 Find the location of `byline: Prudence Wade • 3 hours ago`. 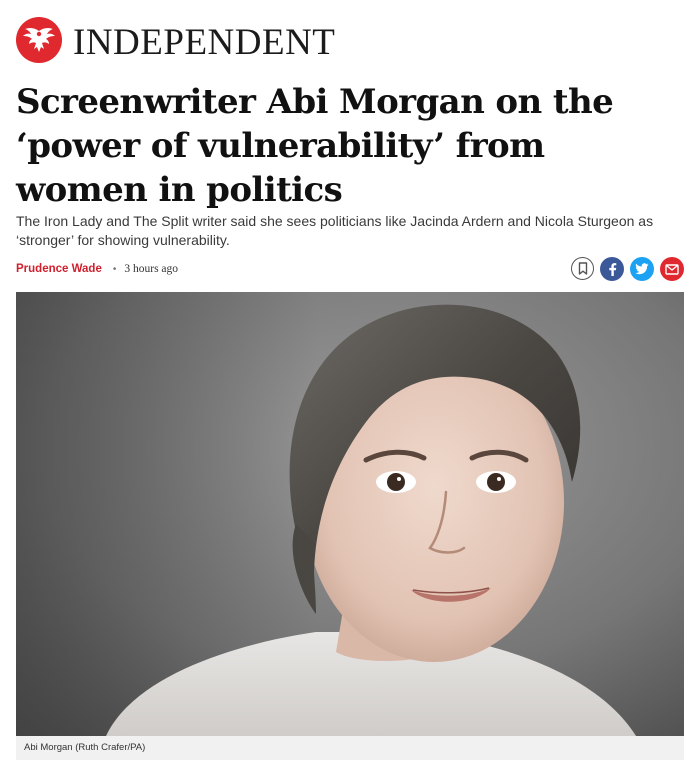

byline: Prudence Wade • 3 hours ago is located at coordinates (350, 269).